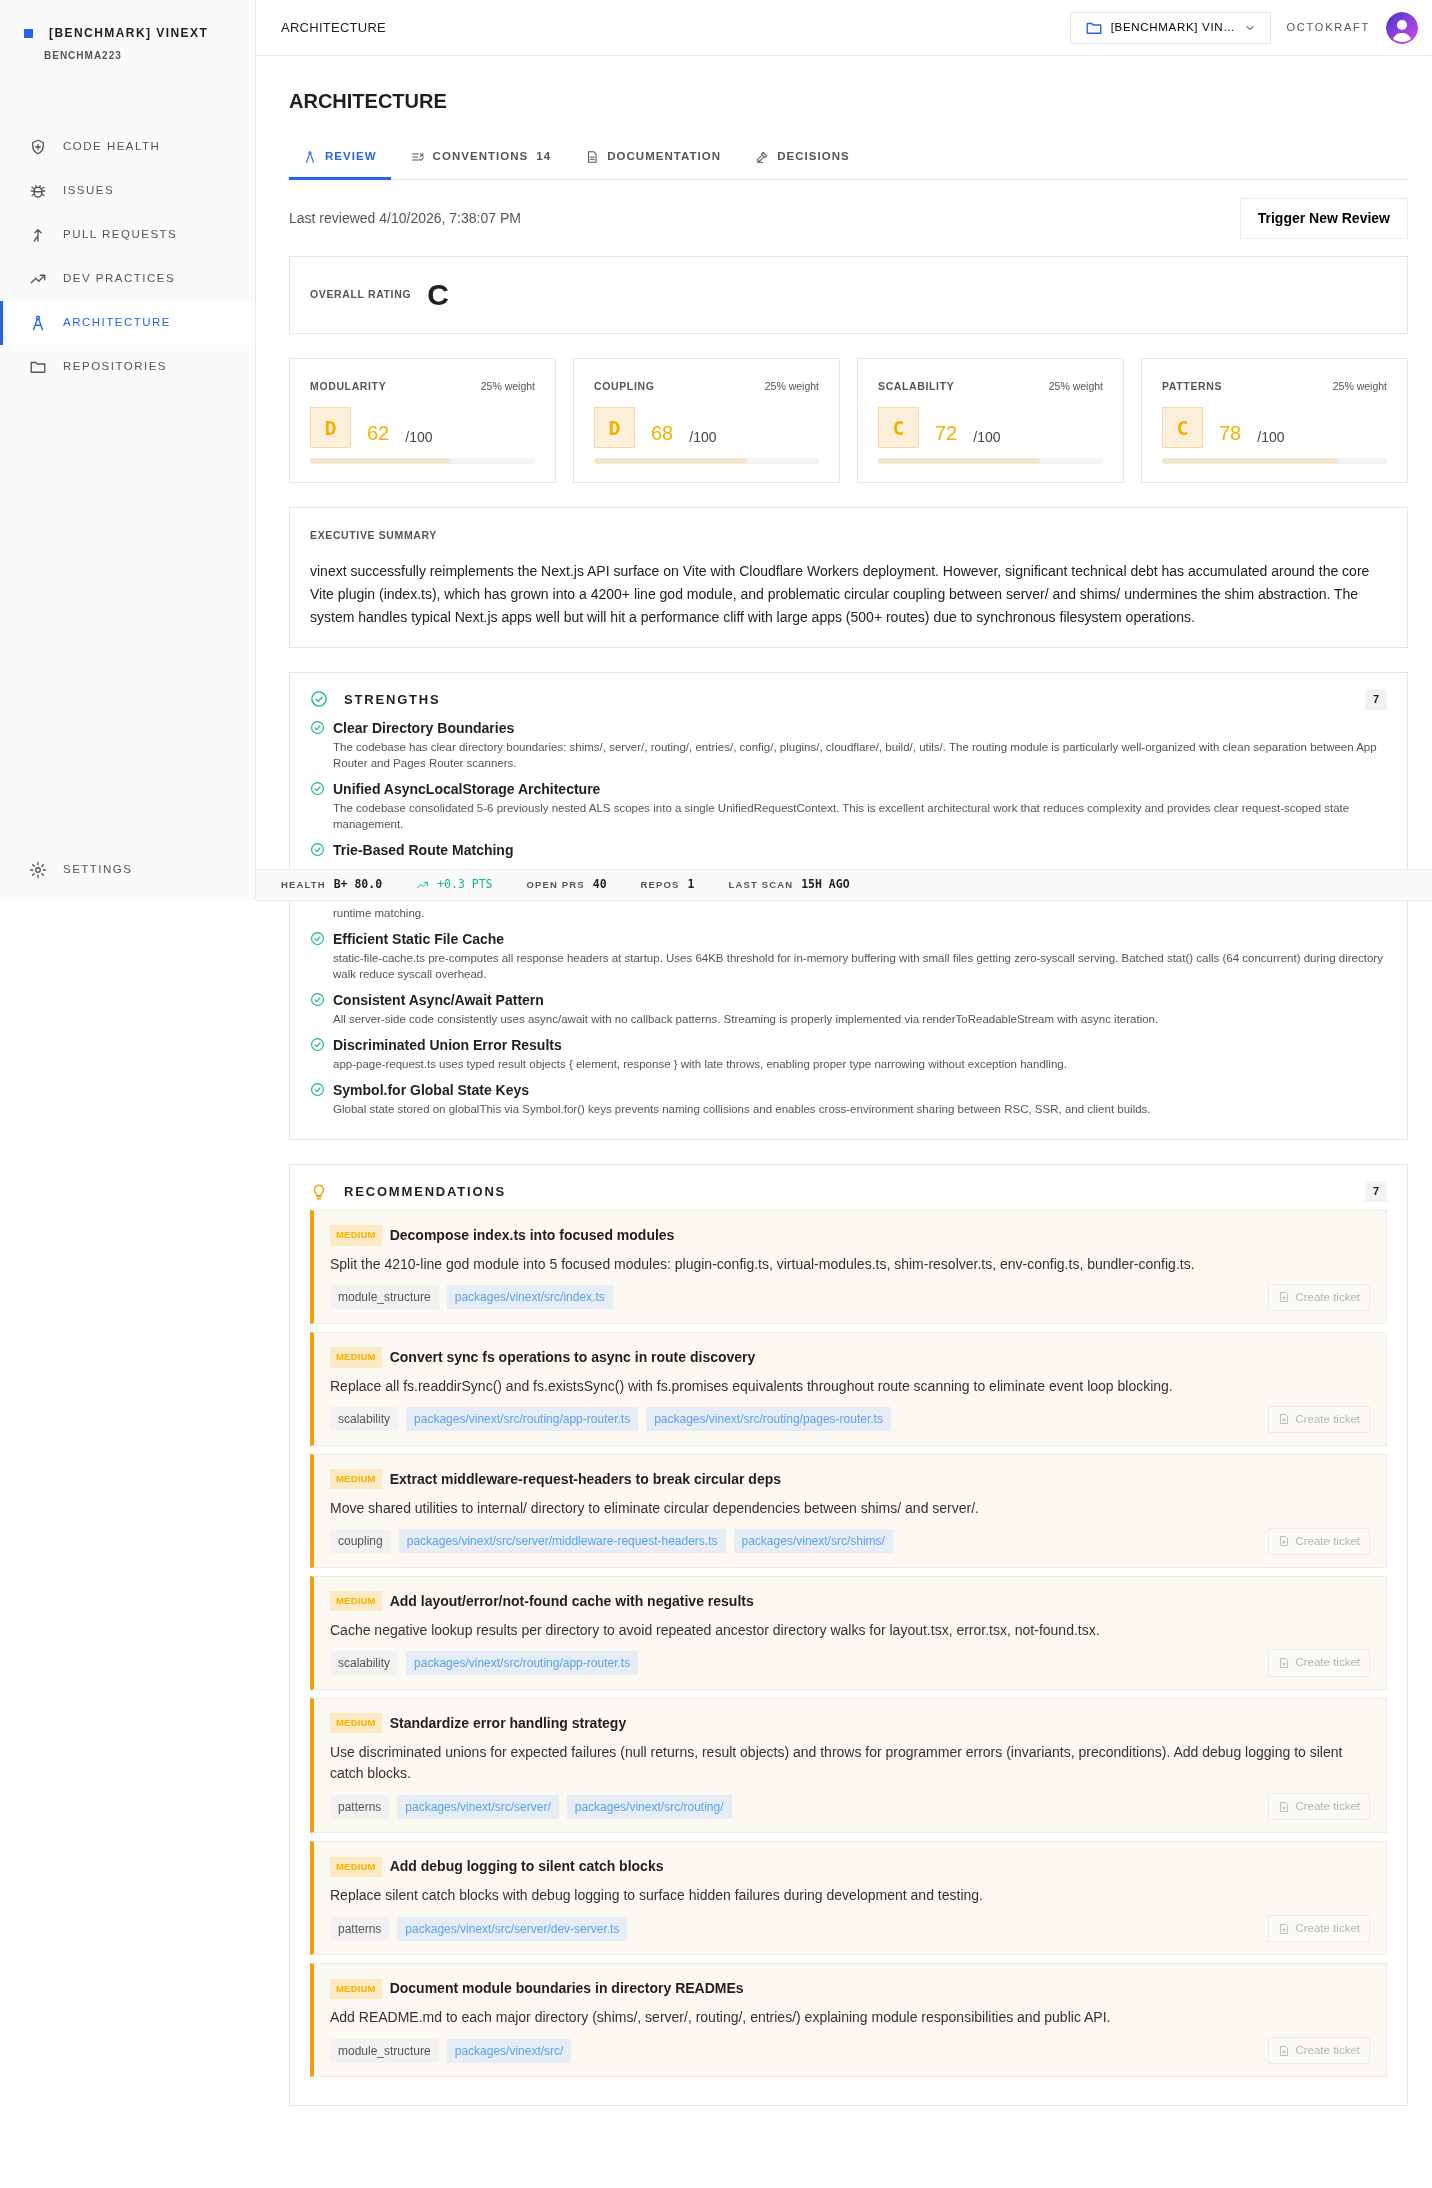 This screenshot has height=2188, width=1432. I want to click on score-label: PATTERNS, so click(1192, 387).